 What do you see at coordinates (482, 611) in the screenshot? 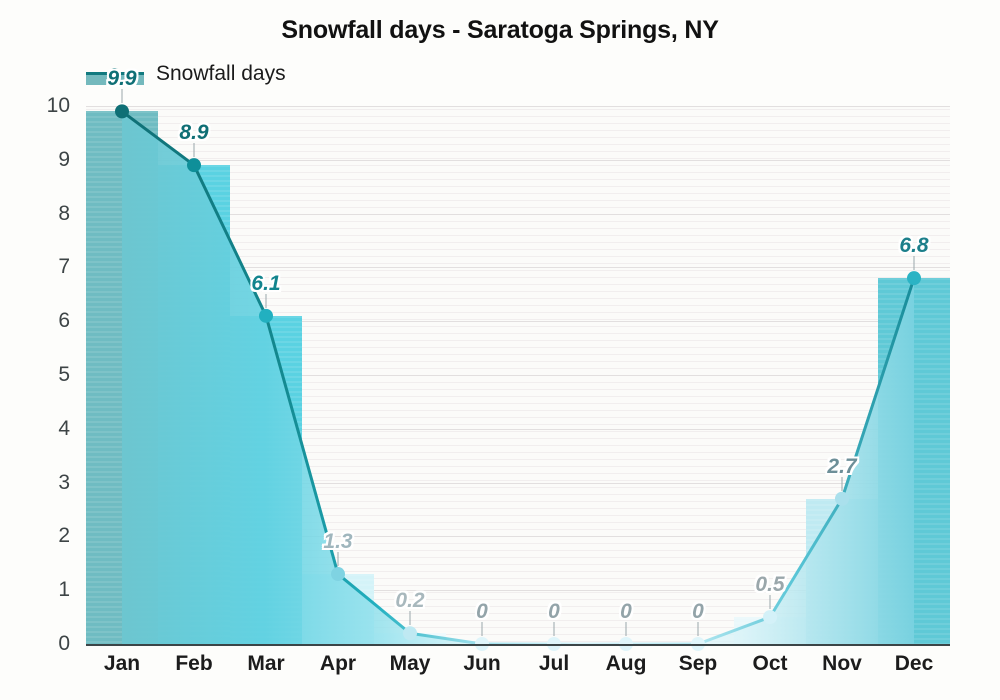
I see `data-label-jun: 0` at bounding box center [482, 611].